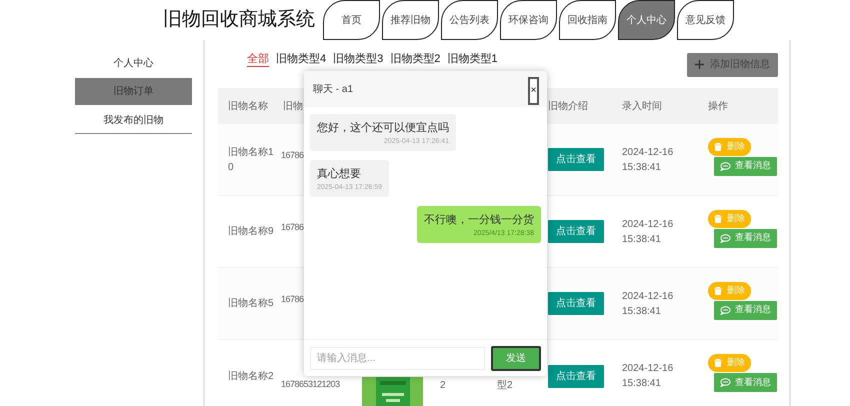 This screenshot has width=850, height=406. I want to click on filter-tab: 旧物类型1, so click(472, 59).